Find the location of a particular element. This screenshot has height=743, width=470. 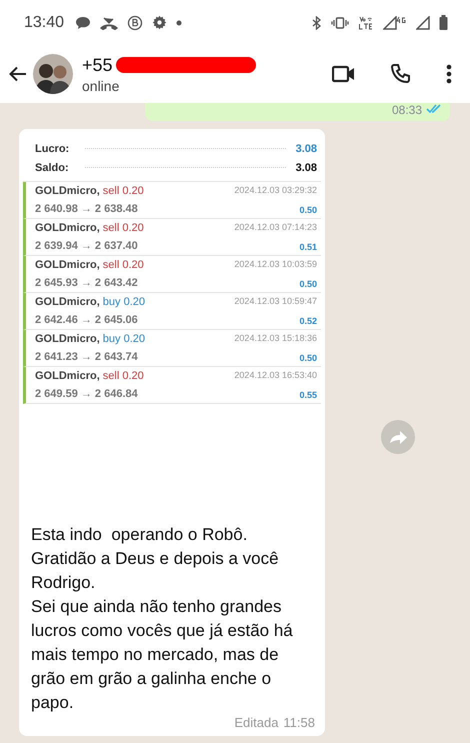

bluetooth-icon is located at coordinates (317, 23).